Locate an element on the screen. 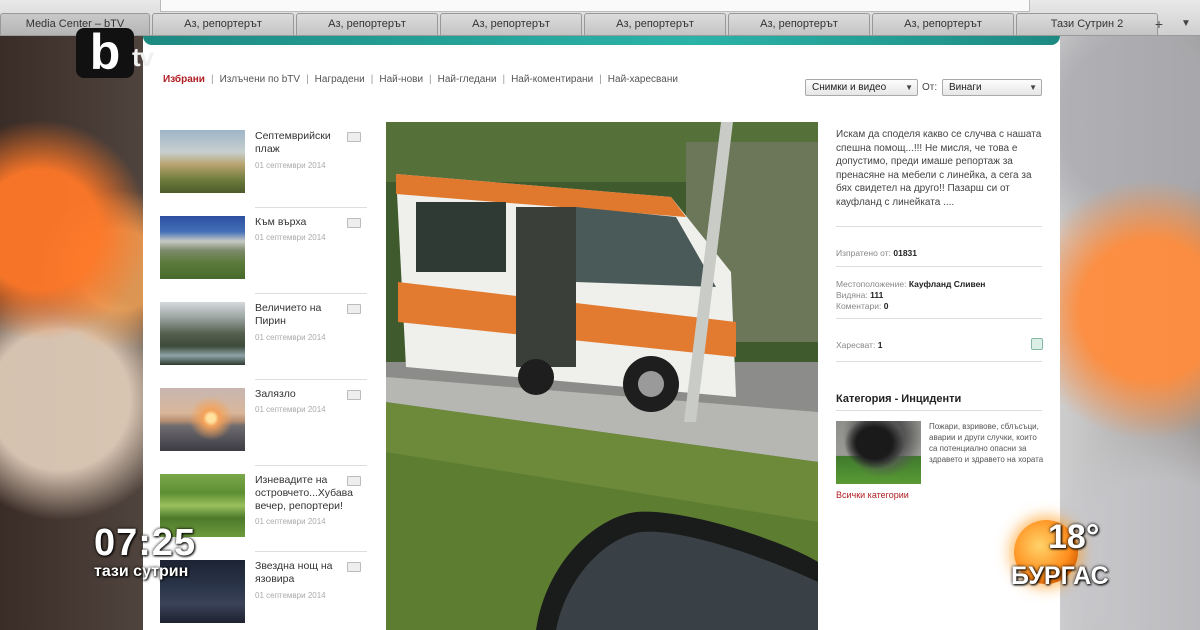 The height and width of the screenshot is (630, 1200). thumbnail-beach is located at coordinates (202, 161).